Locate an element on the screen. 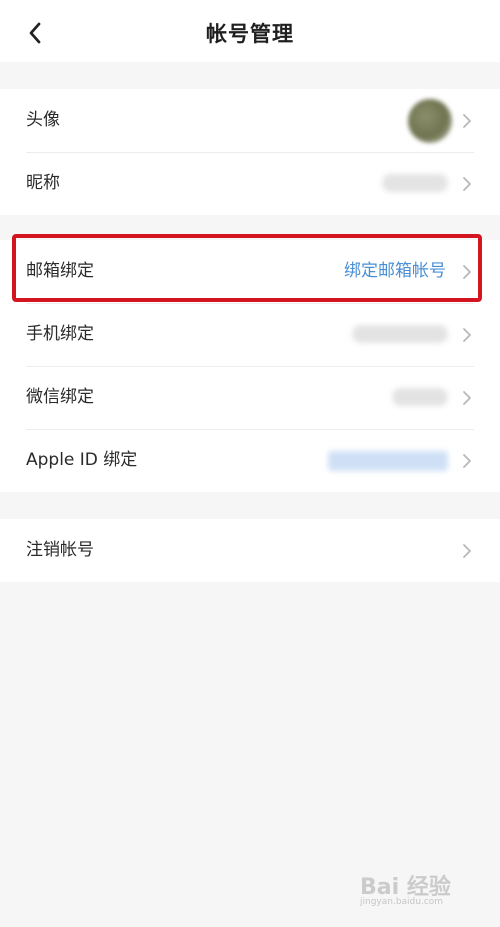  apple-id-value-redacted is located at coordinates (388, 461).